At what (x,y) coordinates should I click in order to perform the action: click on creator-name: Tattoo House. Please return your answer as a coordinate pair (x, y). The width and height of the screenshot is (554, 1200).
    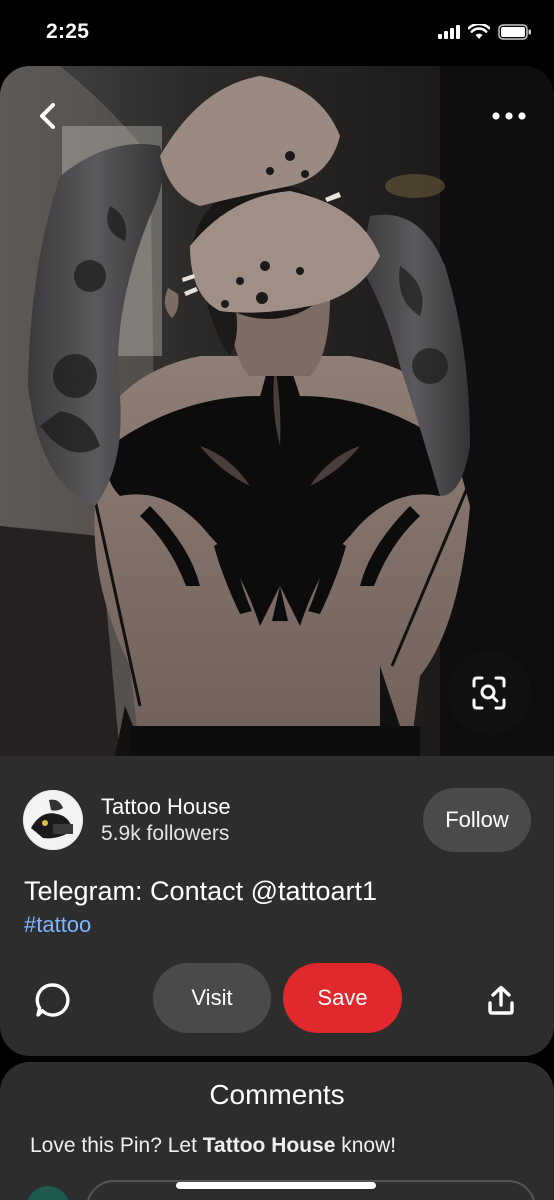
    Looking at the image, I should click on (166, 807).